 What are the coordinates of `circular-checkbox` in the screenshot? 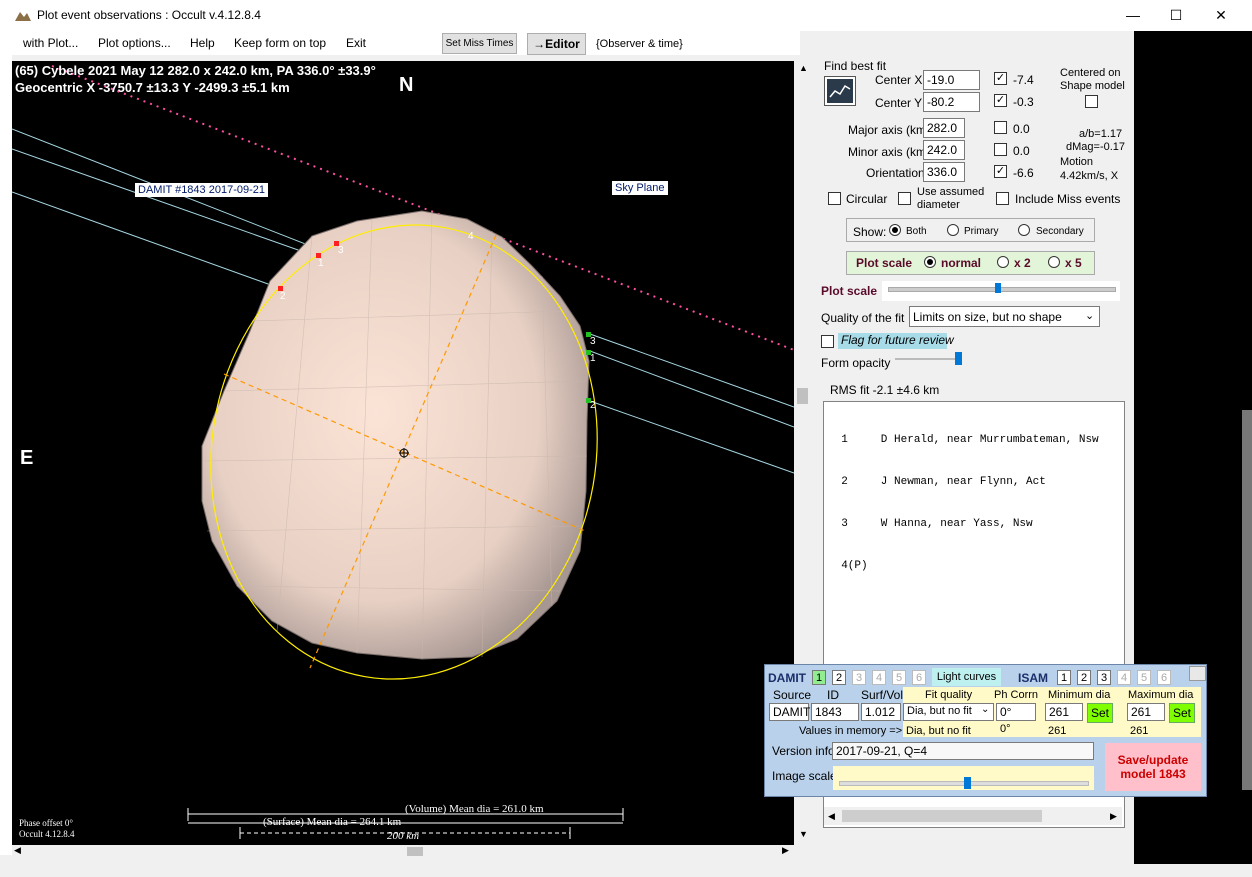 It's located at (834, 198).